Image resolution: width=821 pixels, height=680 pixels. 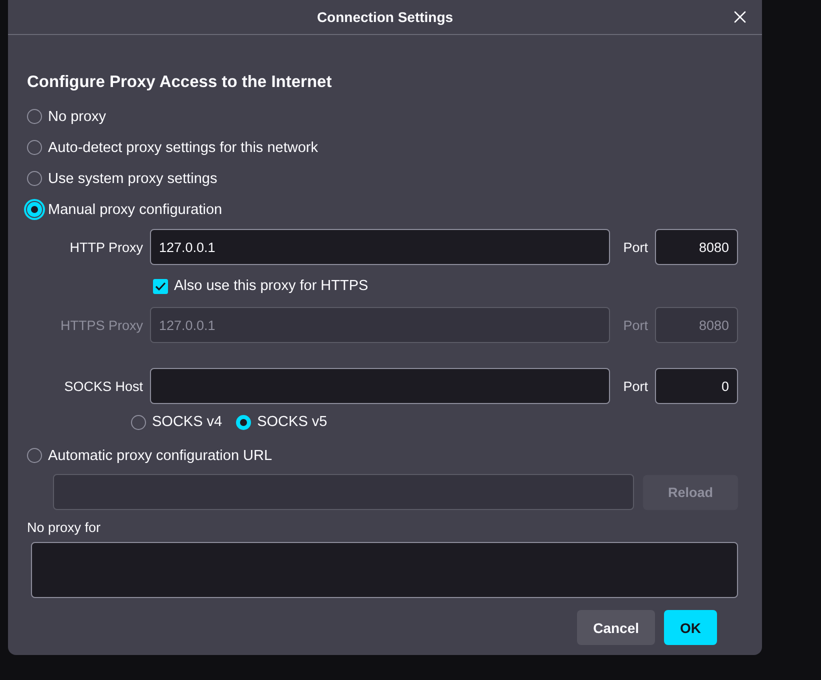 What do you see at coordinates (696, 247) in the screenshot?
I see `port-field: 8080` at bounding box center [696, 247].